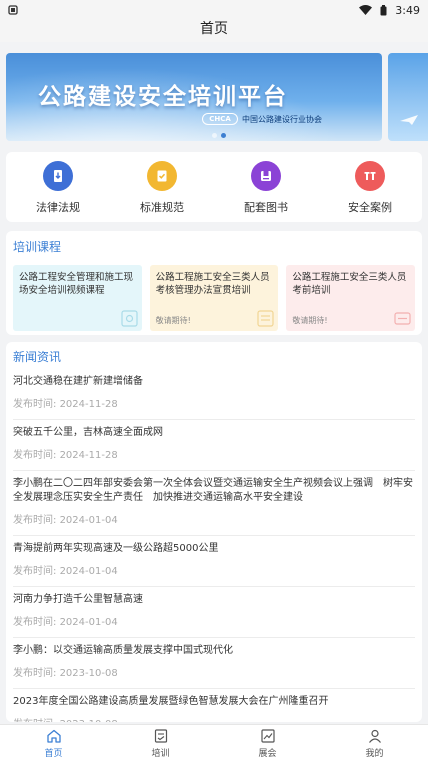 The image size is (428, 760). Describe the element at coordinates (220, 119) in the screenshot. I see `banner-logo-badge: CHCA` at that location.